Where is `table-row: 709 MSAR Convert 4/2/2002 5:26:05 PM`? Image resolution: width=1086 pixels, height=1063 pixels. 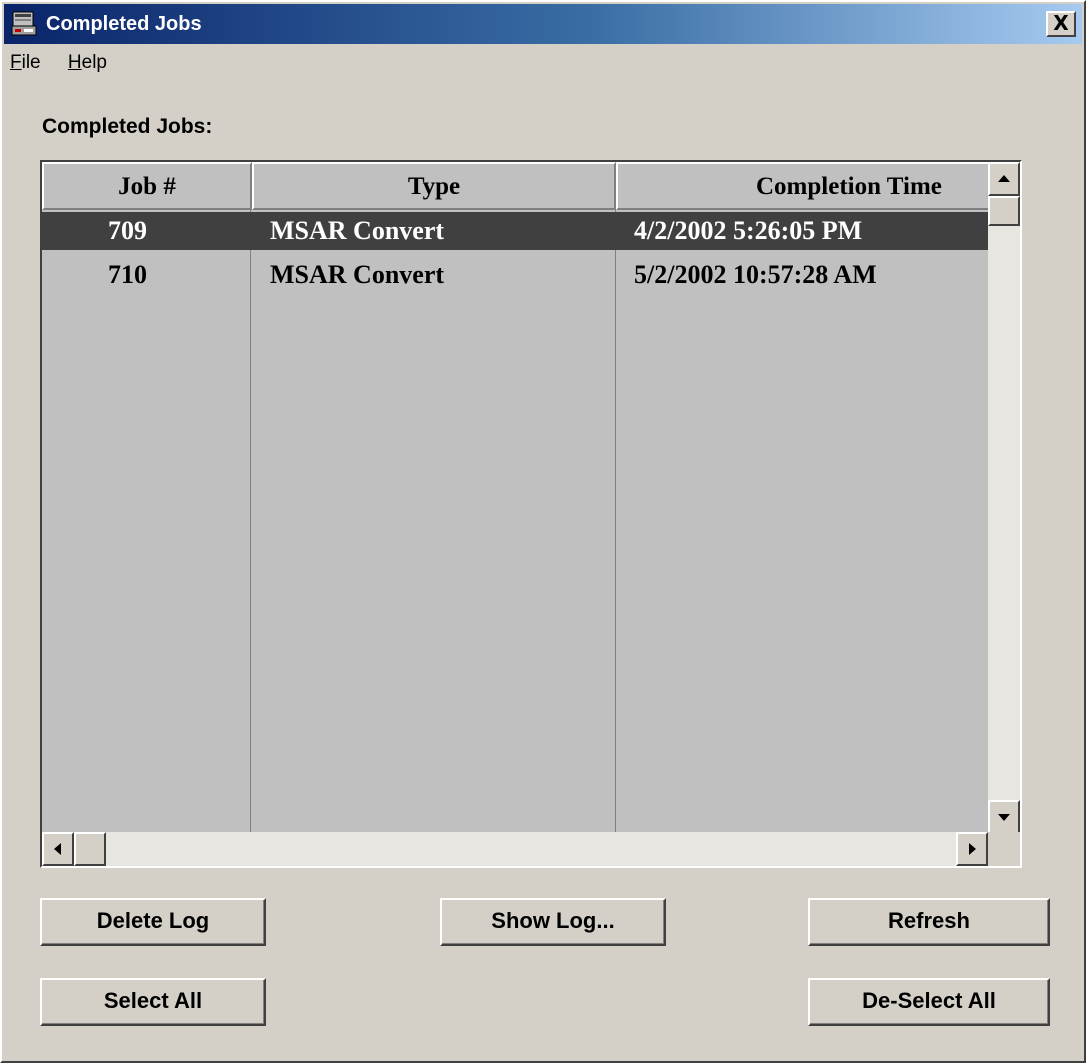
table-row: 709 MSAR Convert 4/2/2002 5:26:05 PM is located at coordinates (531, 231).